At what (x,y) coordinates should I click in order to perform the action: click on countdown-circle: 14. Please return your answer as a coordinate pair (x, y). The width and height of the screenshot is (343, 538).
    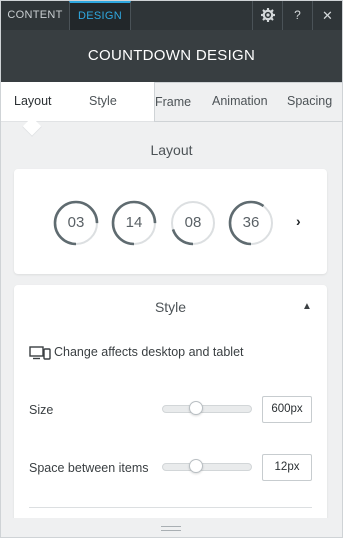
    Looking at the image, I should click on (134, 223).